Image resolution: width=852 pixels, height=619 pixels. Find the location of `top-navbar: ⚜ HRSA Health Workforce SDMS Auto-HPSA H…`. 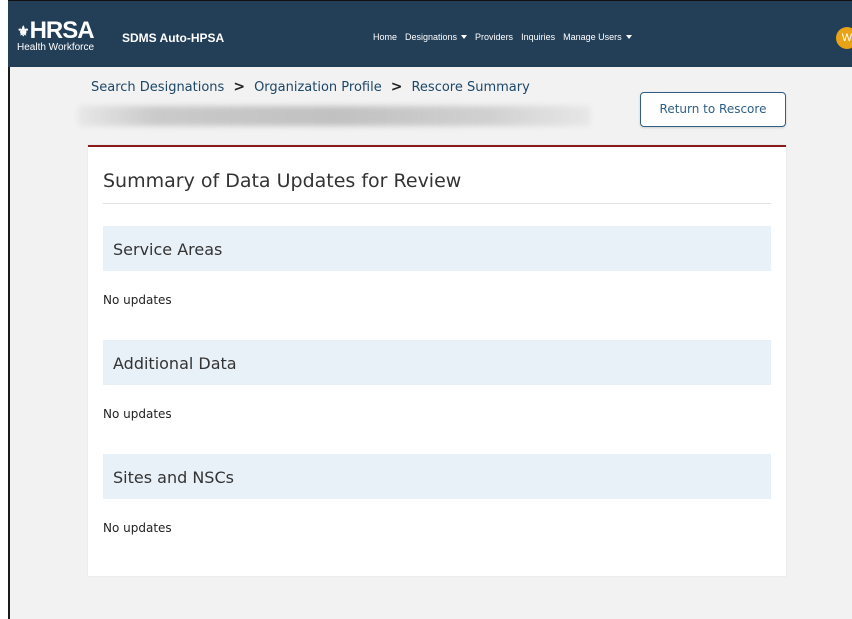

top-navbar: ⚜ HRSA Health Workforce SDMS Auto-HPSA H… is located at coordinates (430, 33).